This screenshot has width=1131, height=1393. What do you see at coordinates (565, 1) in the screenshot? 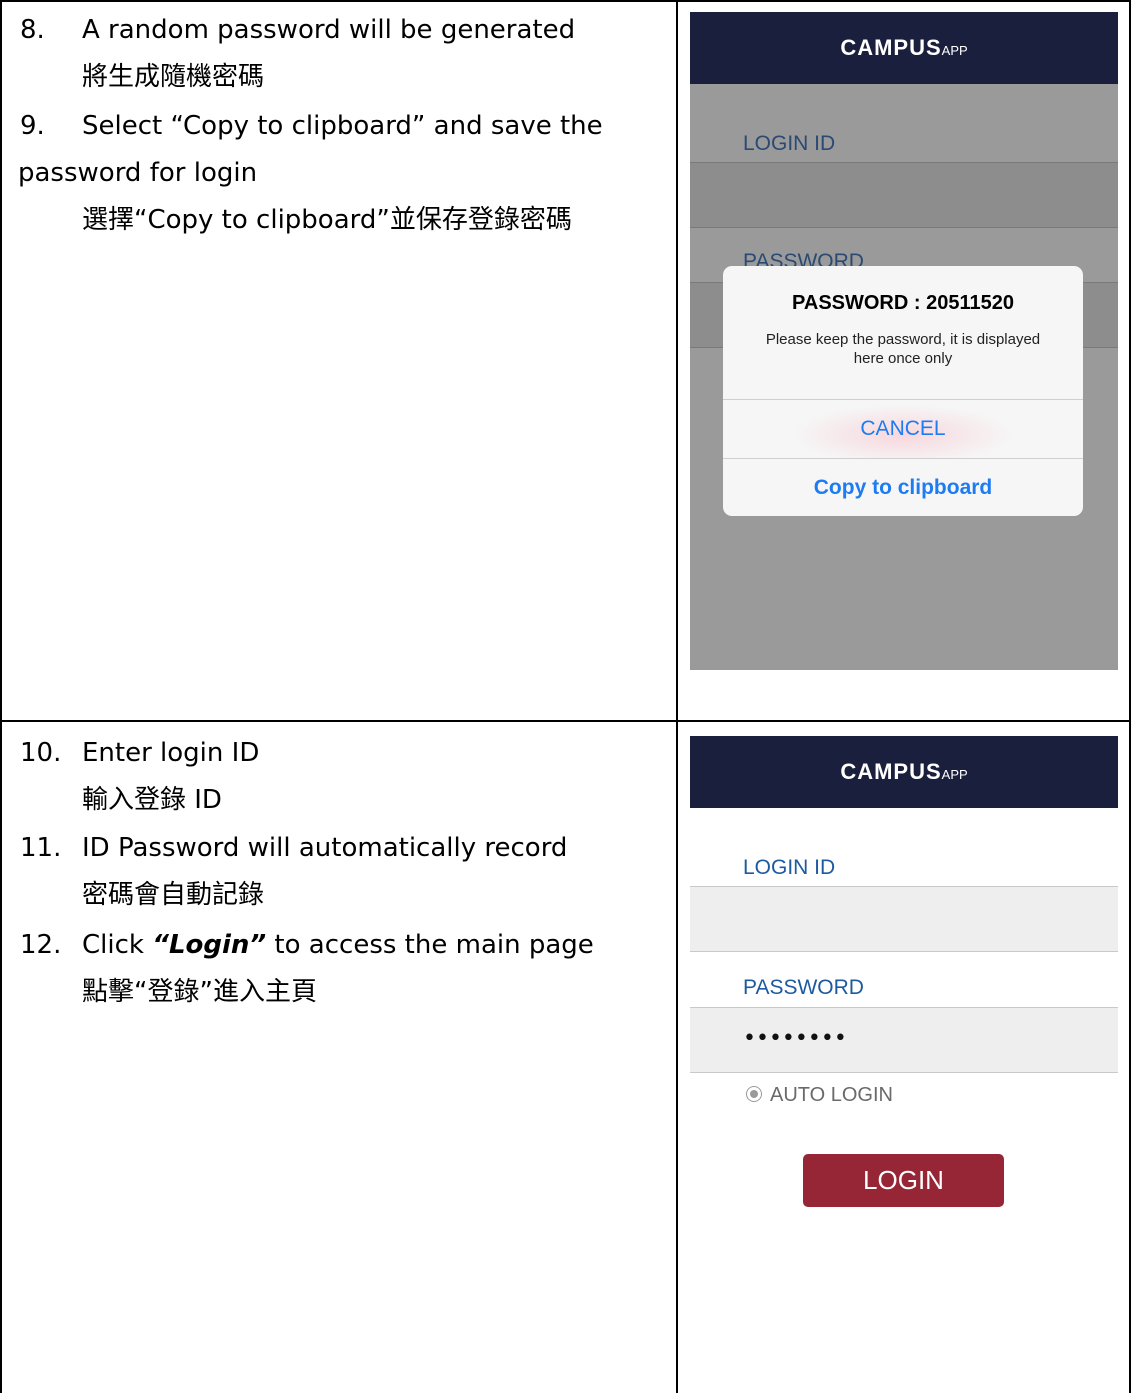
I see `table-border-top` at bounding box center [565, 1].